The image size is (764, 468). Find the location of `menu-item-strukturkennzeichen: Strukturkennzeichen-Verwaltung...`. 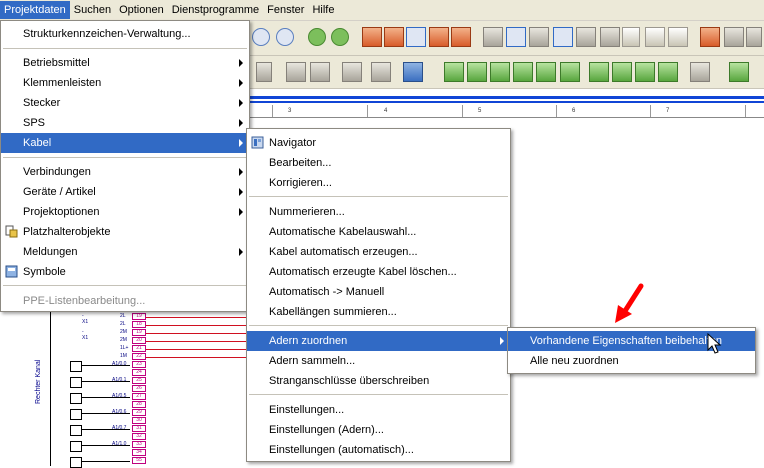

menu-item-strukturkennzeichen: Strukturkennzeichen-Verwaltung... is located at coordinates (125, 34).